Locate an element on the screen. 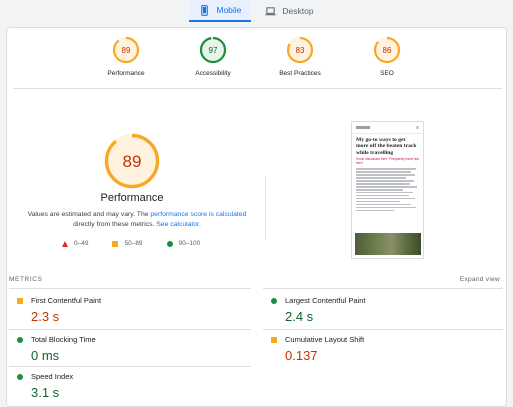  score-legend: 0–49 50–89 90–100 is located at coordinates (131, 243).